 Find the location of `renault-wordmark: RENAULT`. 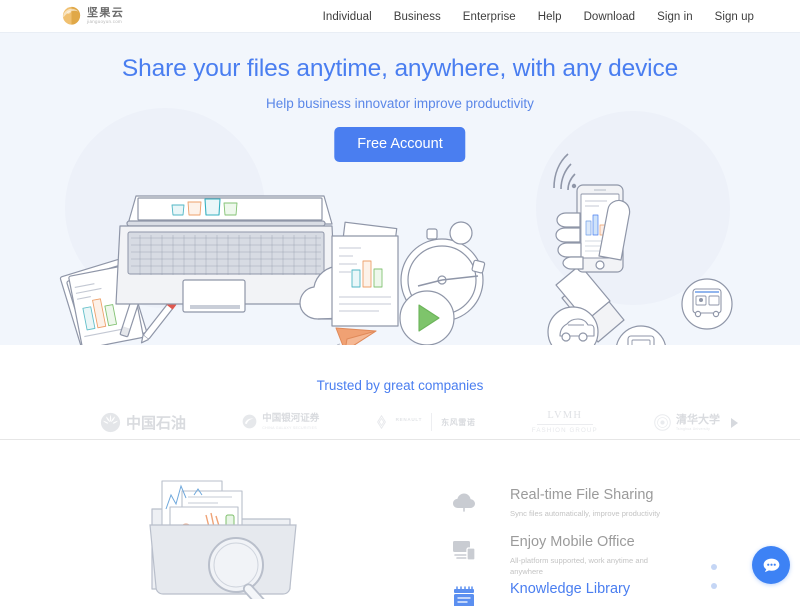

renault-wordmark: RENAULT is located at coordinates (409, 419).